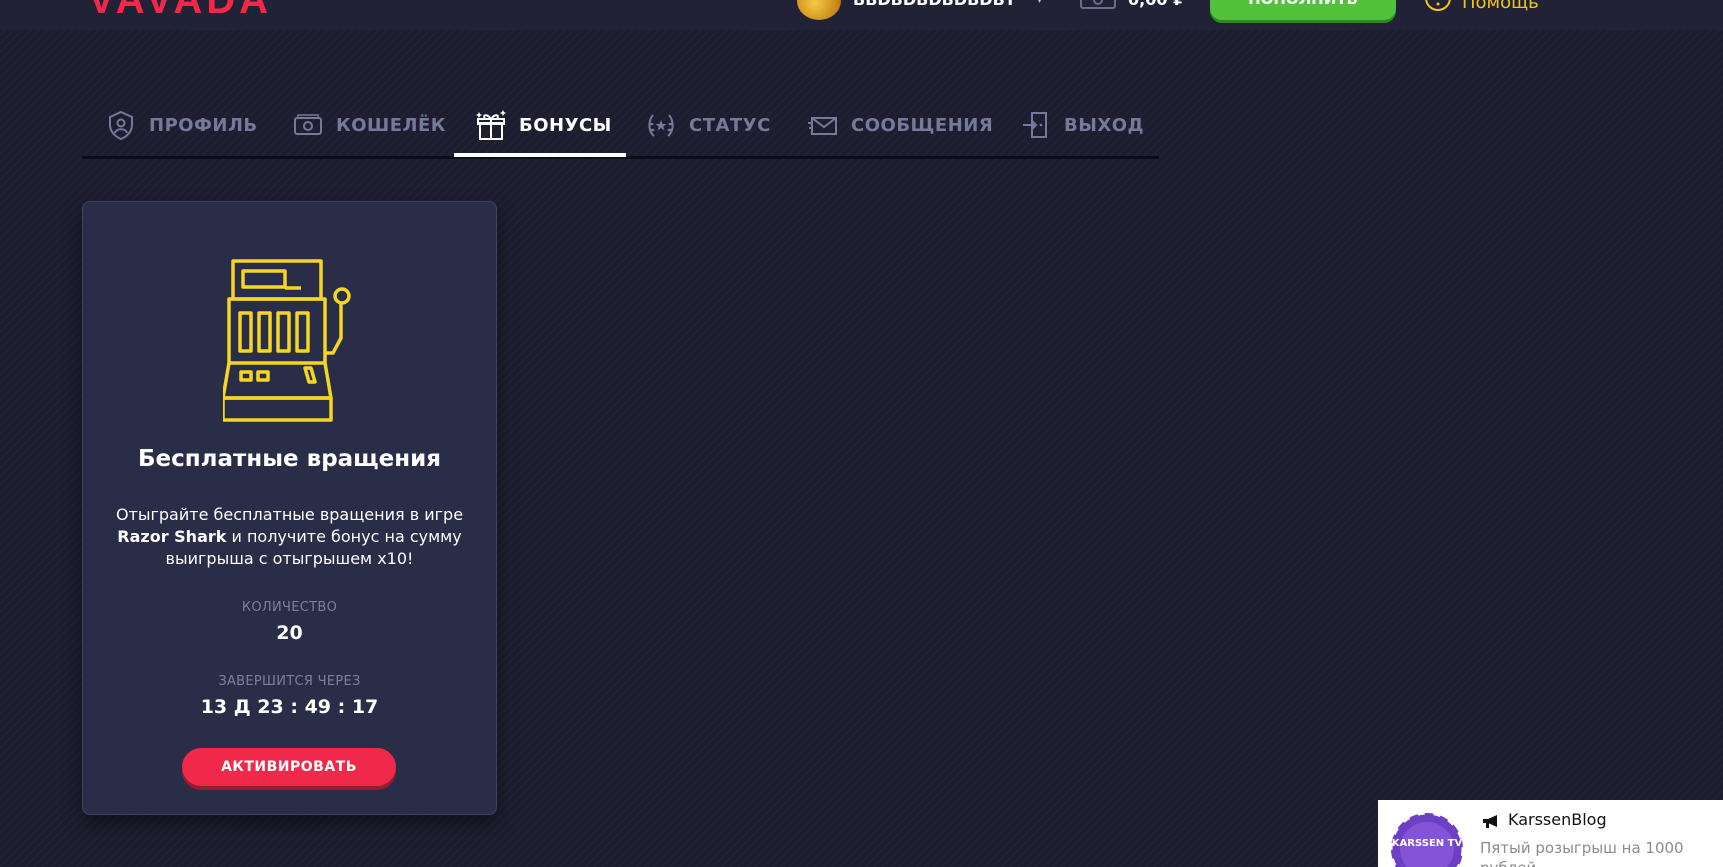  Describe the element at coordinates (289, 514) in the screenshot. I see `bonus-description-text: Отыграйте бесплатные вращения в игре` at that location.